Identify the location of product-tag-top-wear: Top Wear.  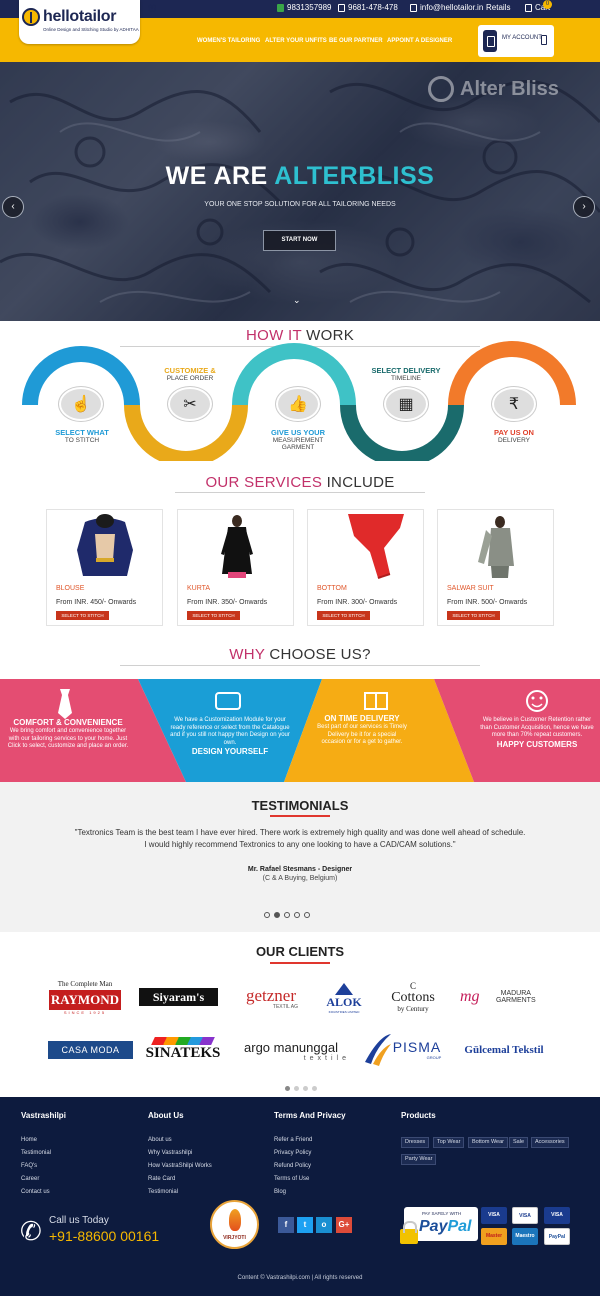
(449, 1142).